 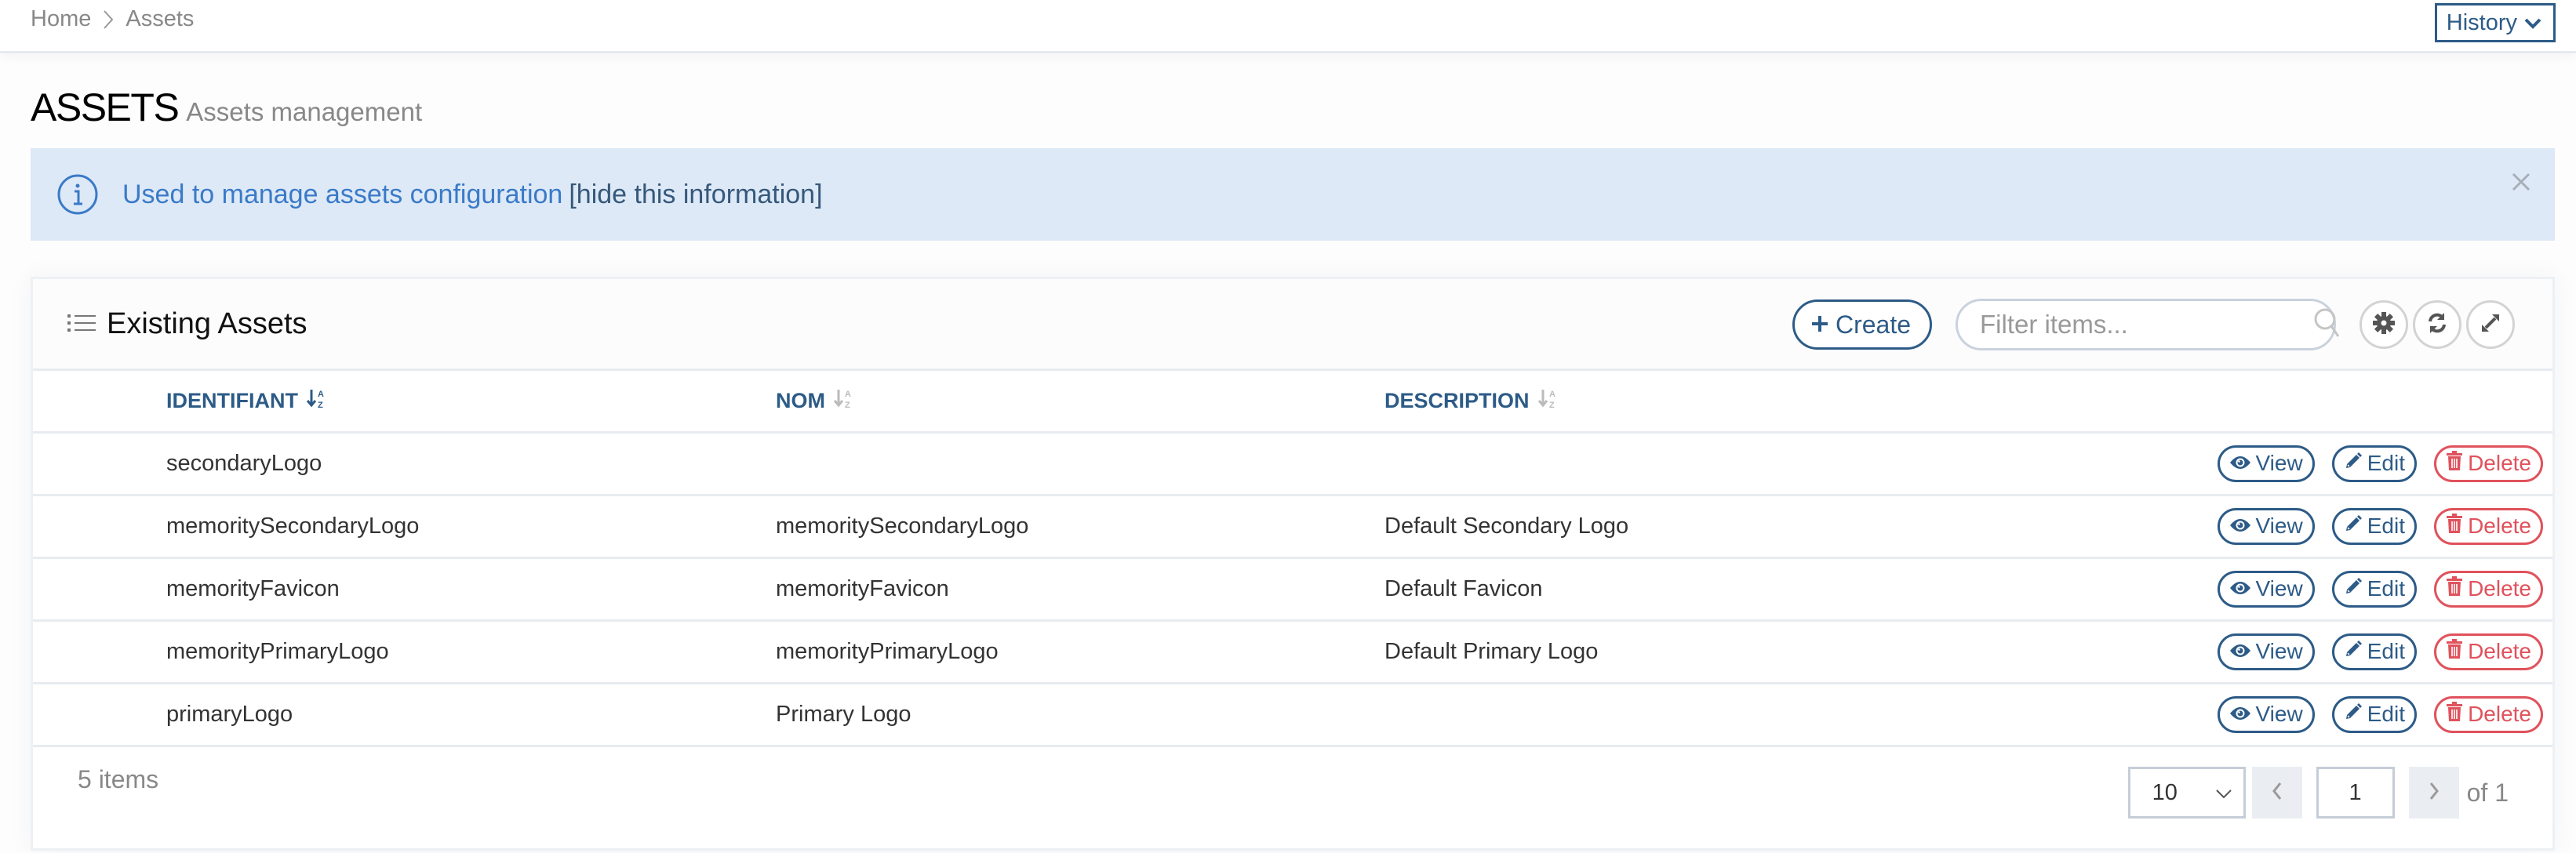 What do you see at coordinates (2210, 401) in the screenshot?
I see `column-actions` at bounding box center [2210, 401].